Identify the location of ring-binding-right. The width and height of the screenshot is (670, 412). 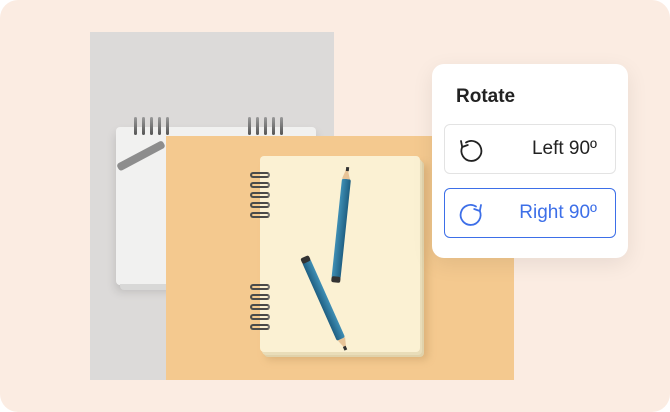
(265, 126).